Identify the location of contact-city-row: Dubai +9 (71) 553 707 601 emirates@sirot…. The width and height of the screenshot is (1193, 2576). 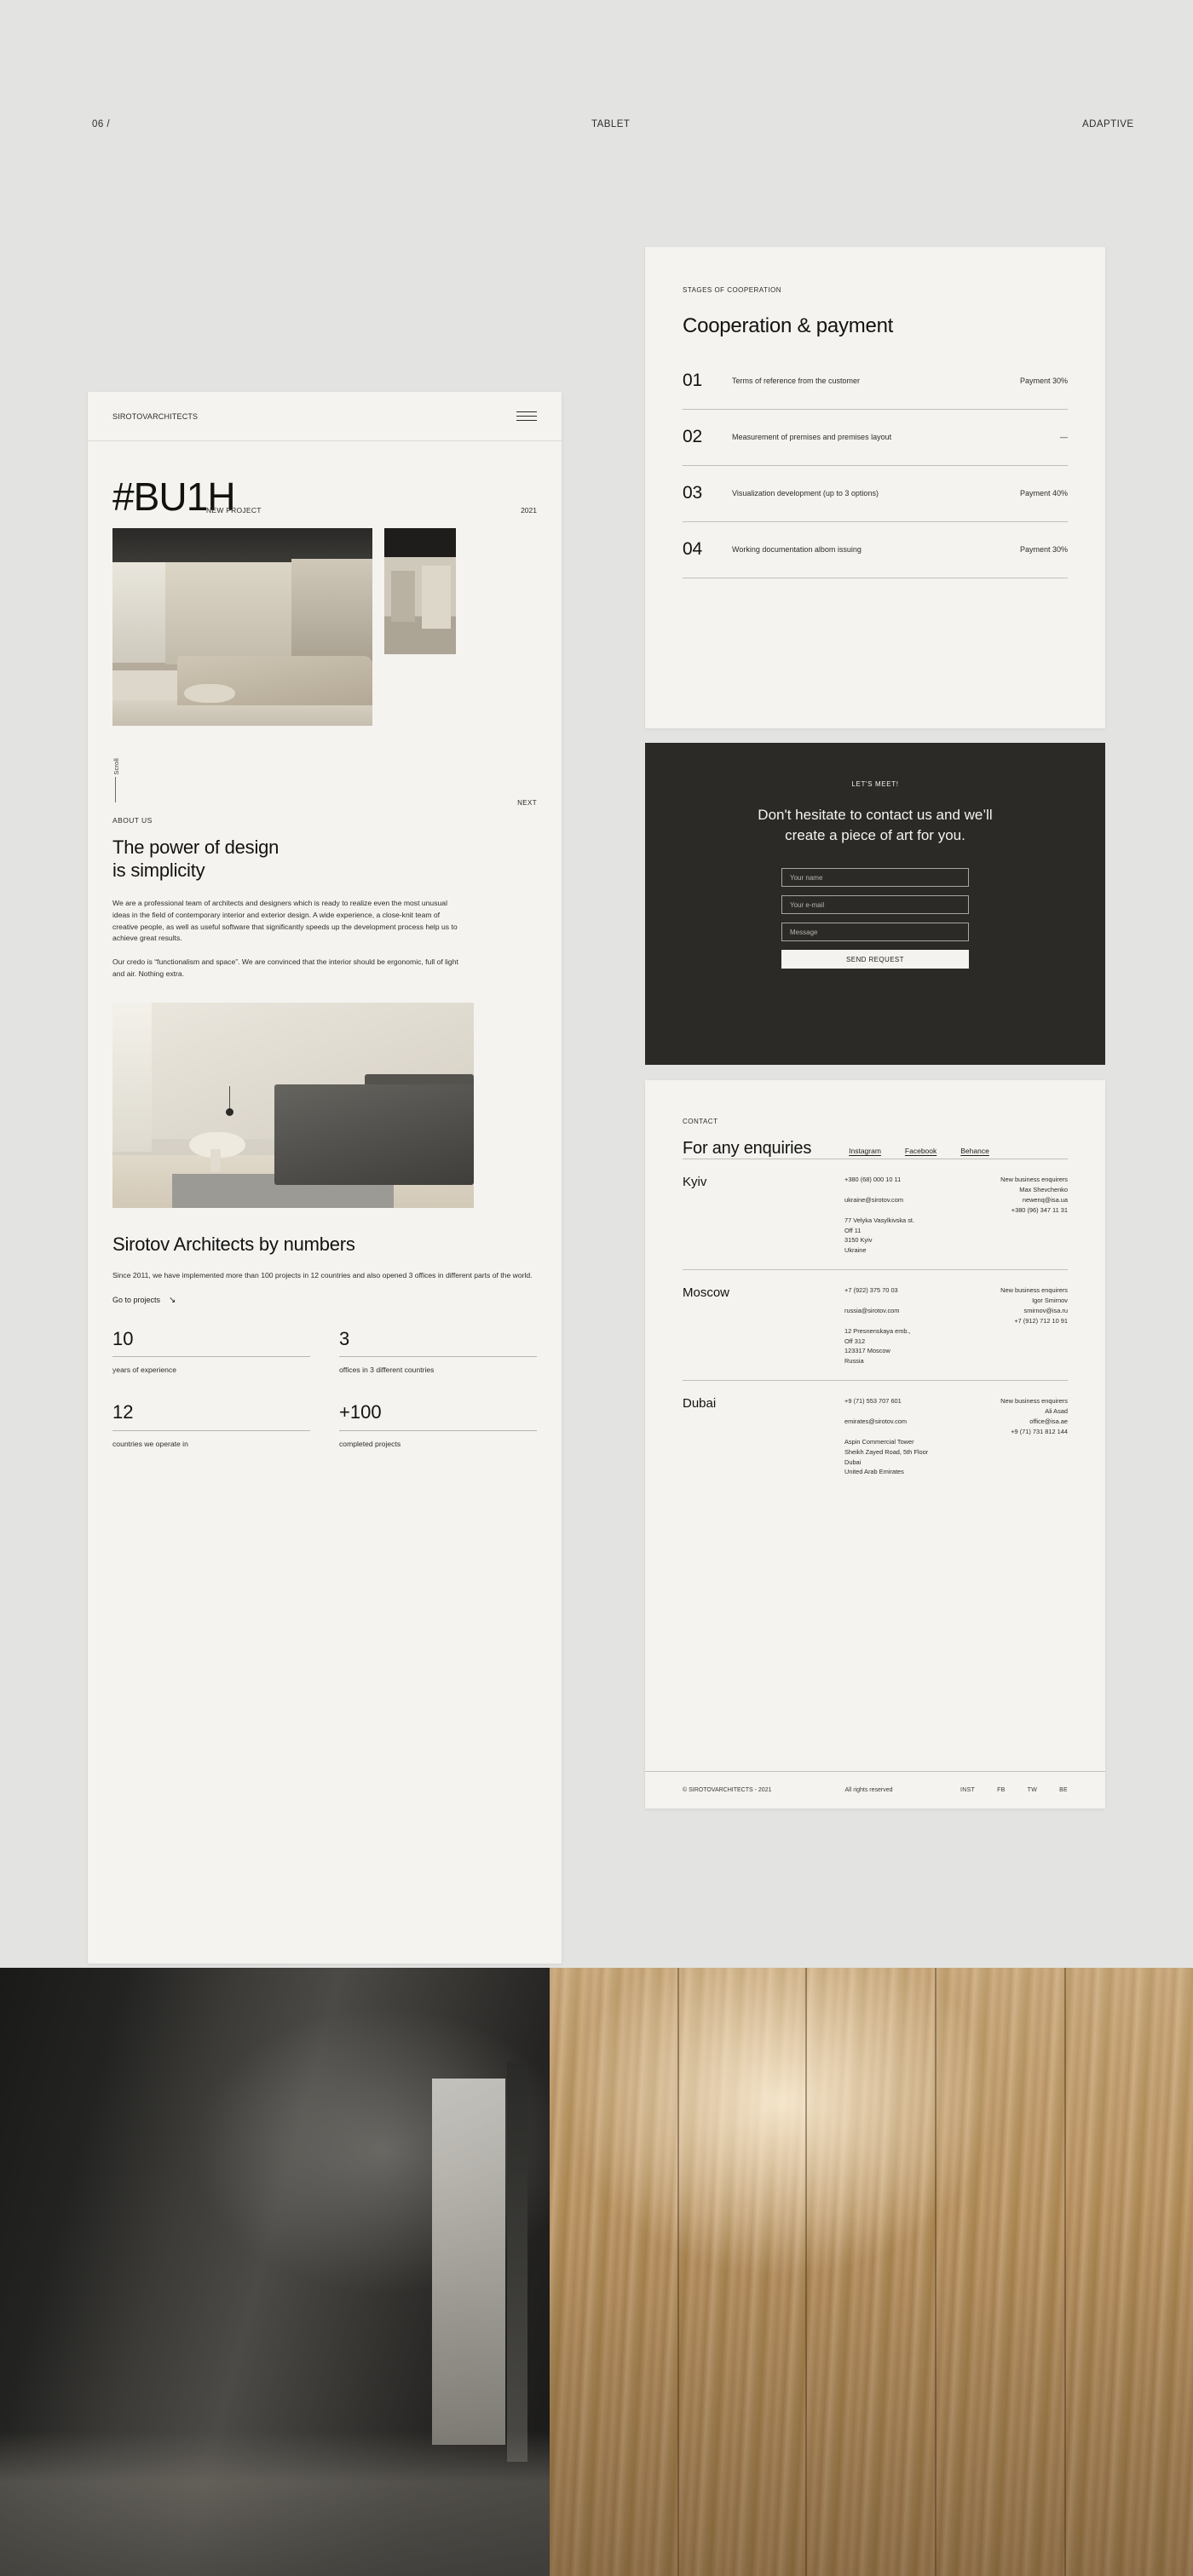
(875, 1436).